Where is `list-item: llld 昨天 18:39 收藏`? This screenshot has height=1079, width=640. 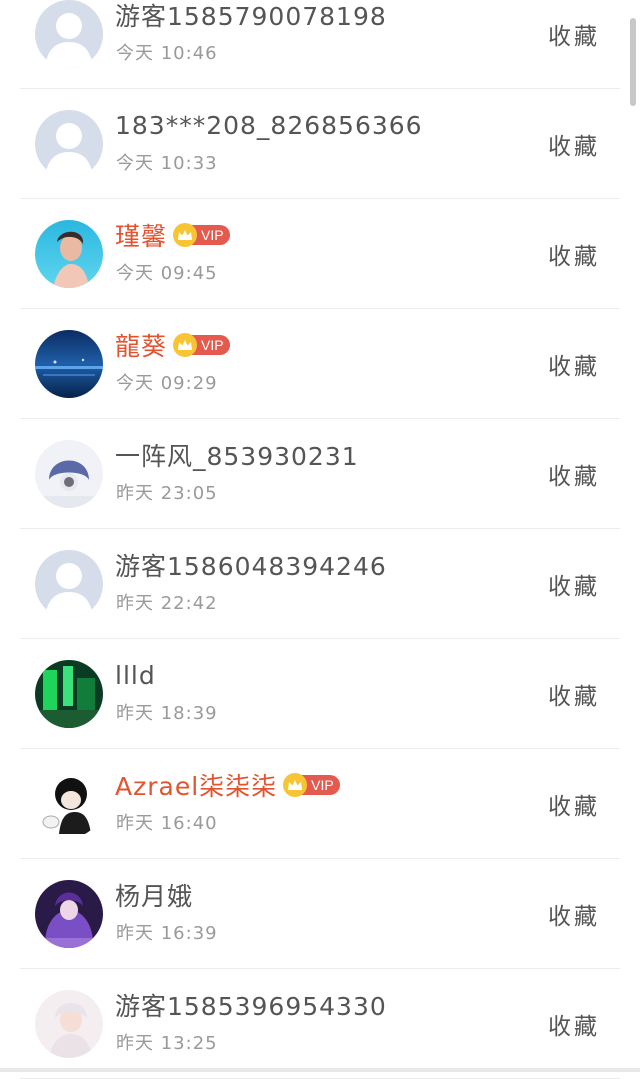
list-item: llld 昨天 18:39 收藏 is located at coordinates (320, 694).